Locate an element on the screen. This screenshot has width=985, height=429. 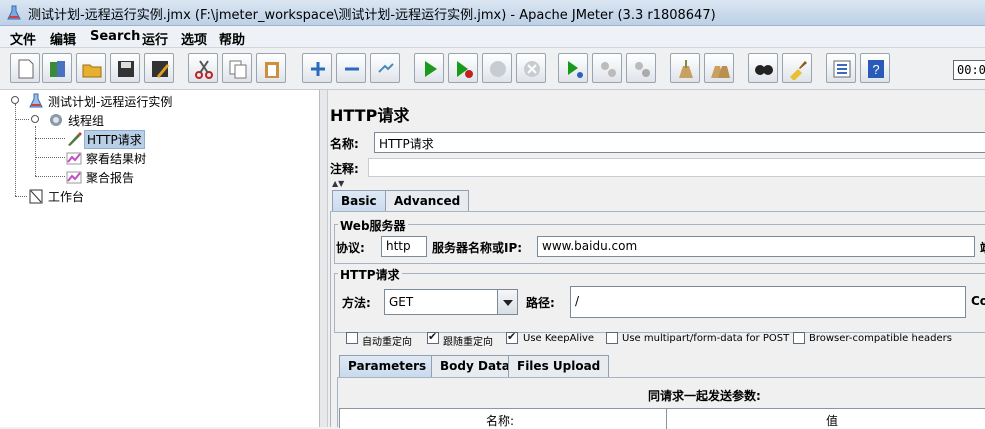
tab-files-upload: Files Upload is located at coordinates (559, 366).